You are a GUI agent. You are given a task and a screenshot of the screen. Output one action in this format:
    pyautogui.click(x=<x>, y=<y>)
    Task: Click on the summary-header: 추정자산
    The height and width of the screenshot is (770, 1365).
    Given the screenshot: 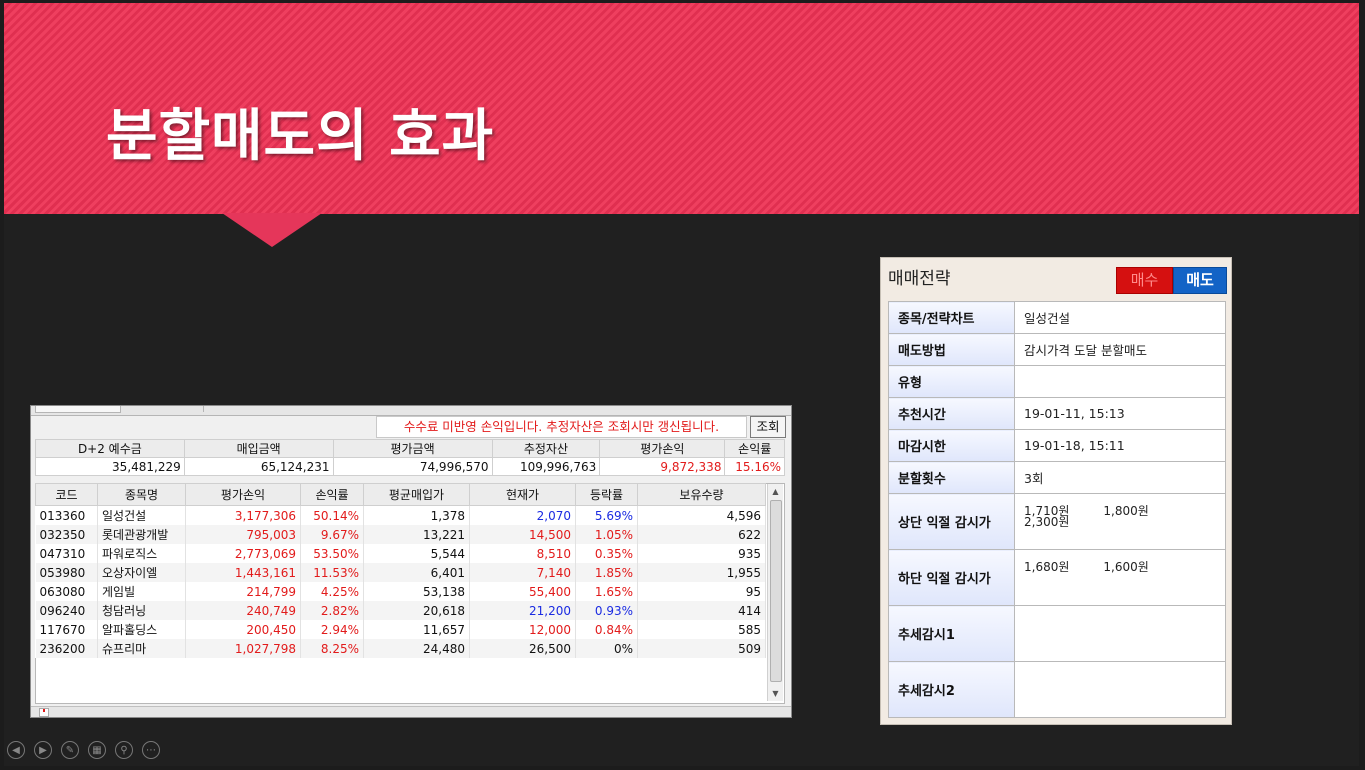 What is the action you would take?
    pyautogui.click(x=546, y=448)
    